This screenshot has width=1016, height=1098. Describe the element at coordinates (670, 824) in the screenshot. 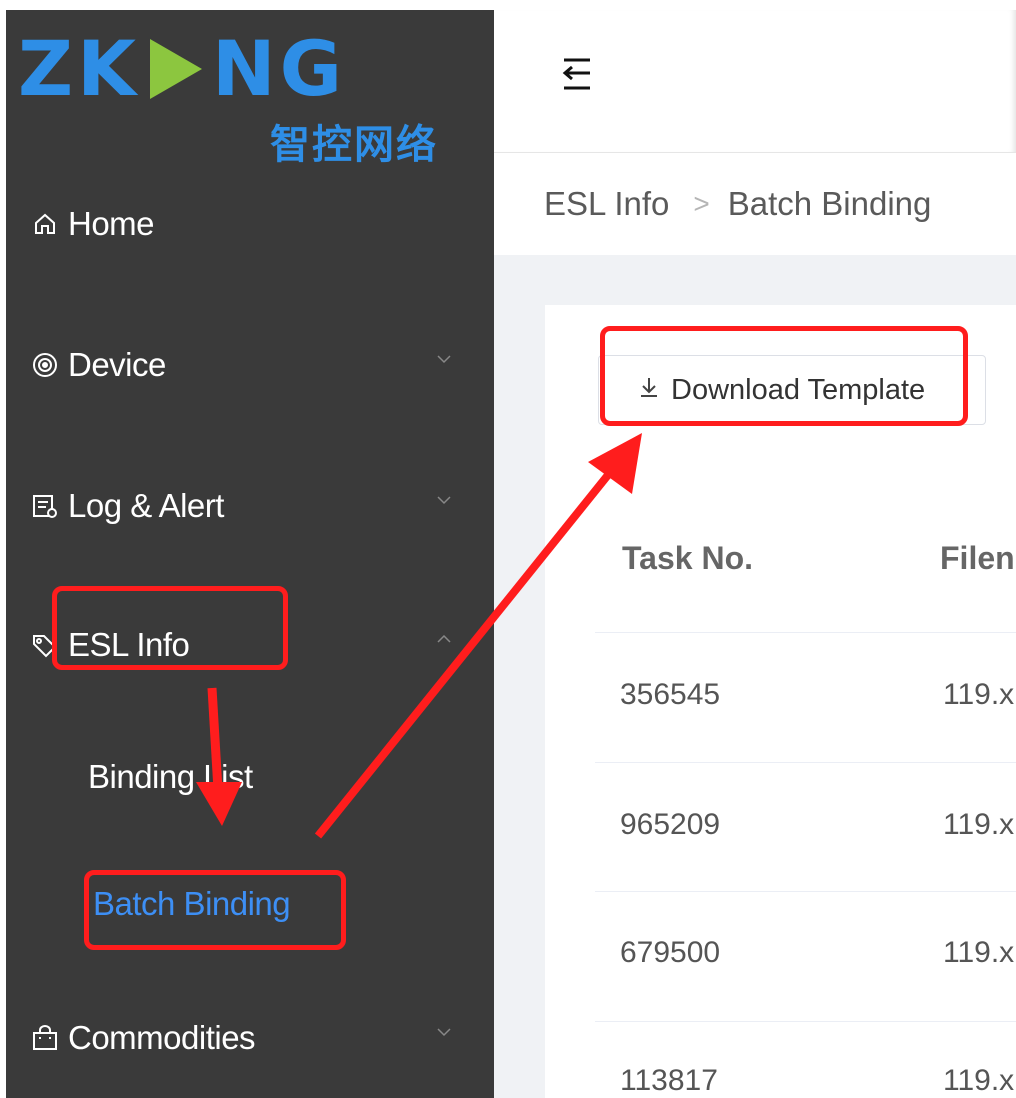

I see `table-cell-task-no: 965209` at that location.